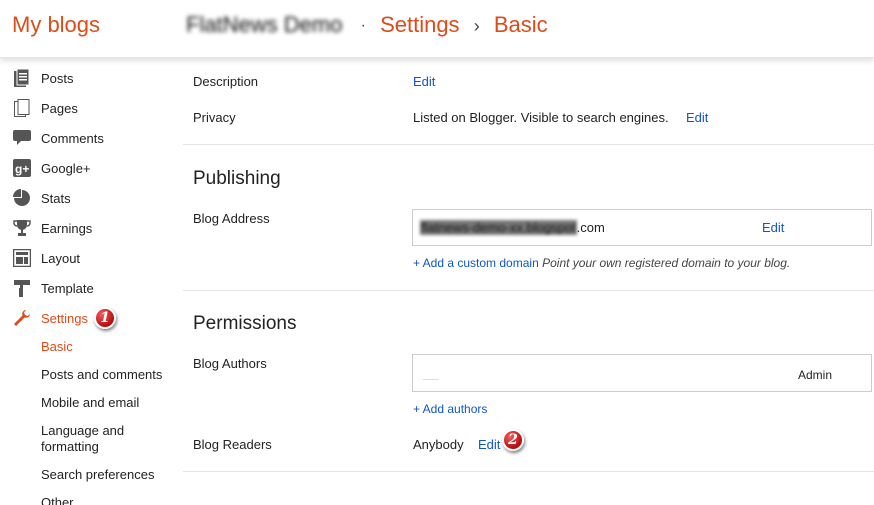 The height and width of the screenshot is (505, 874). I want to click on blog-readers-label: Blog Readers, so click(232, 444).